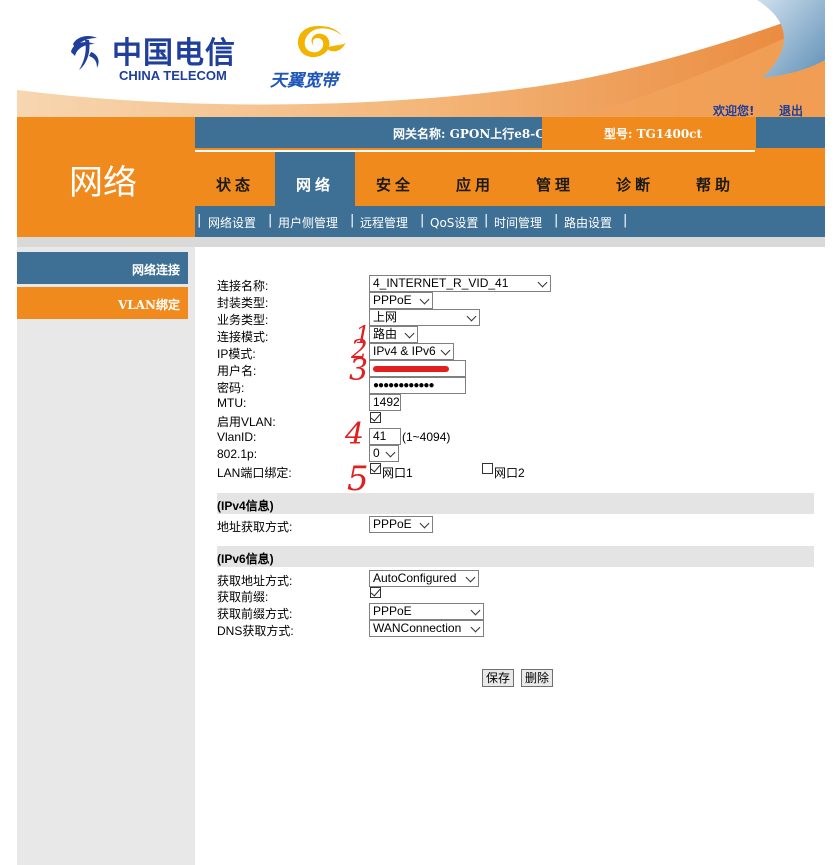 The height and width of the screenshot is (865, 838). What do you see at coordinates (255, 631) in the screenshot?
I see `label-dns-mode: DNS获取方式:` at bounding box center [255, 631].